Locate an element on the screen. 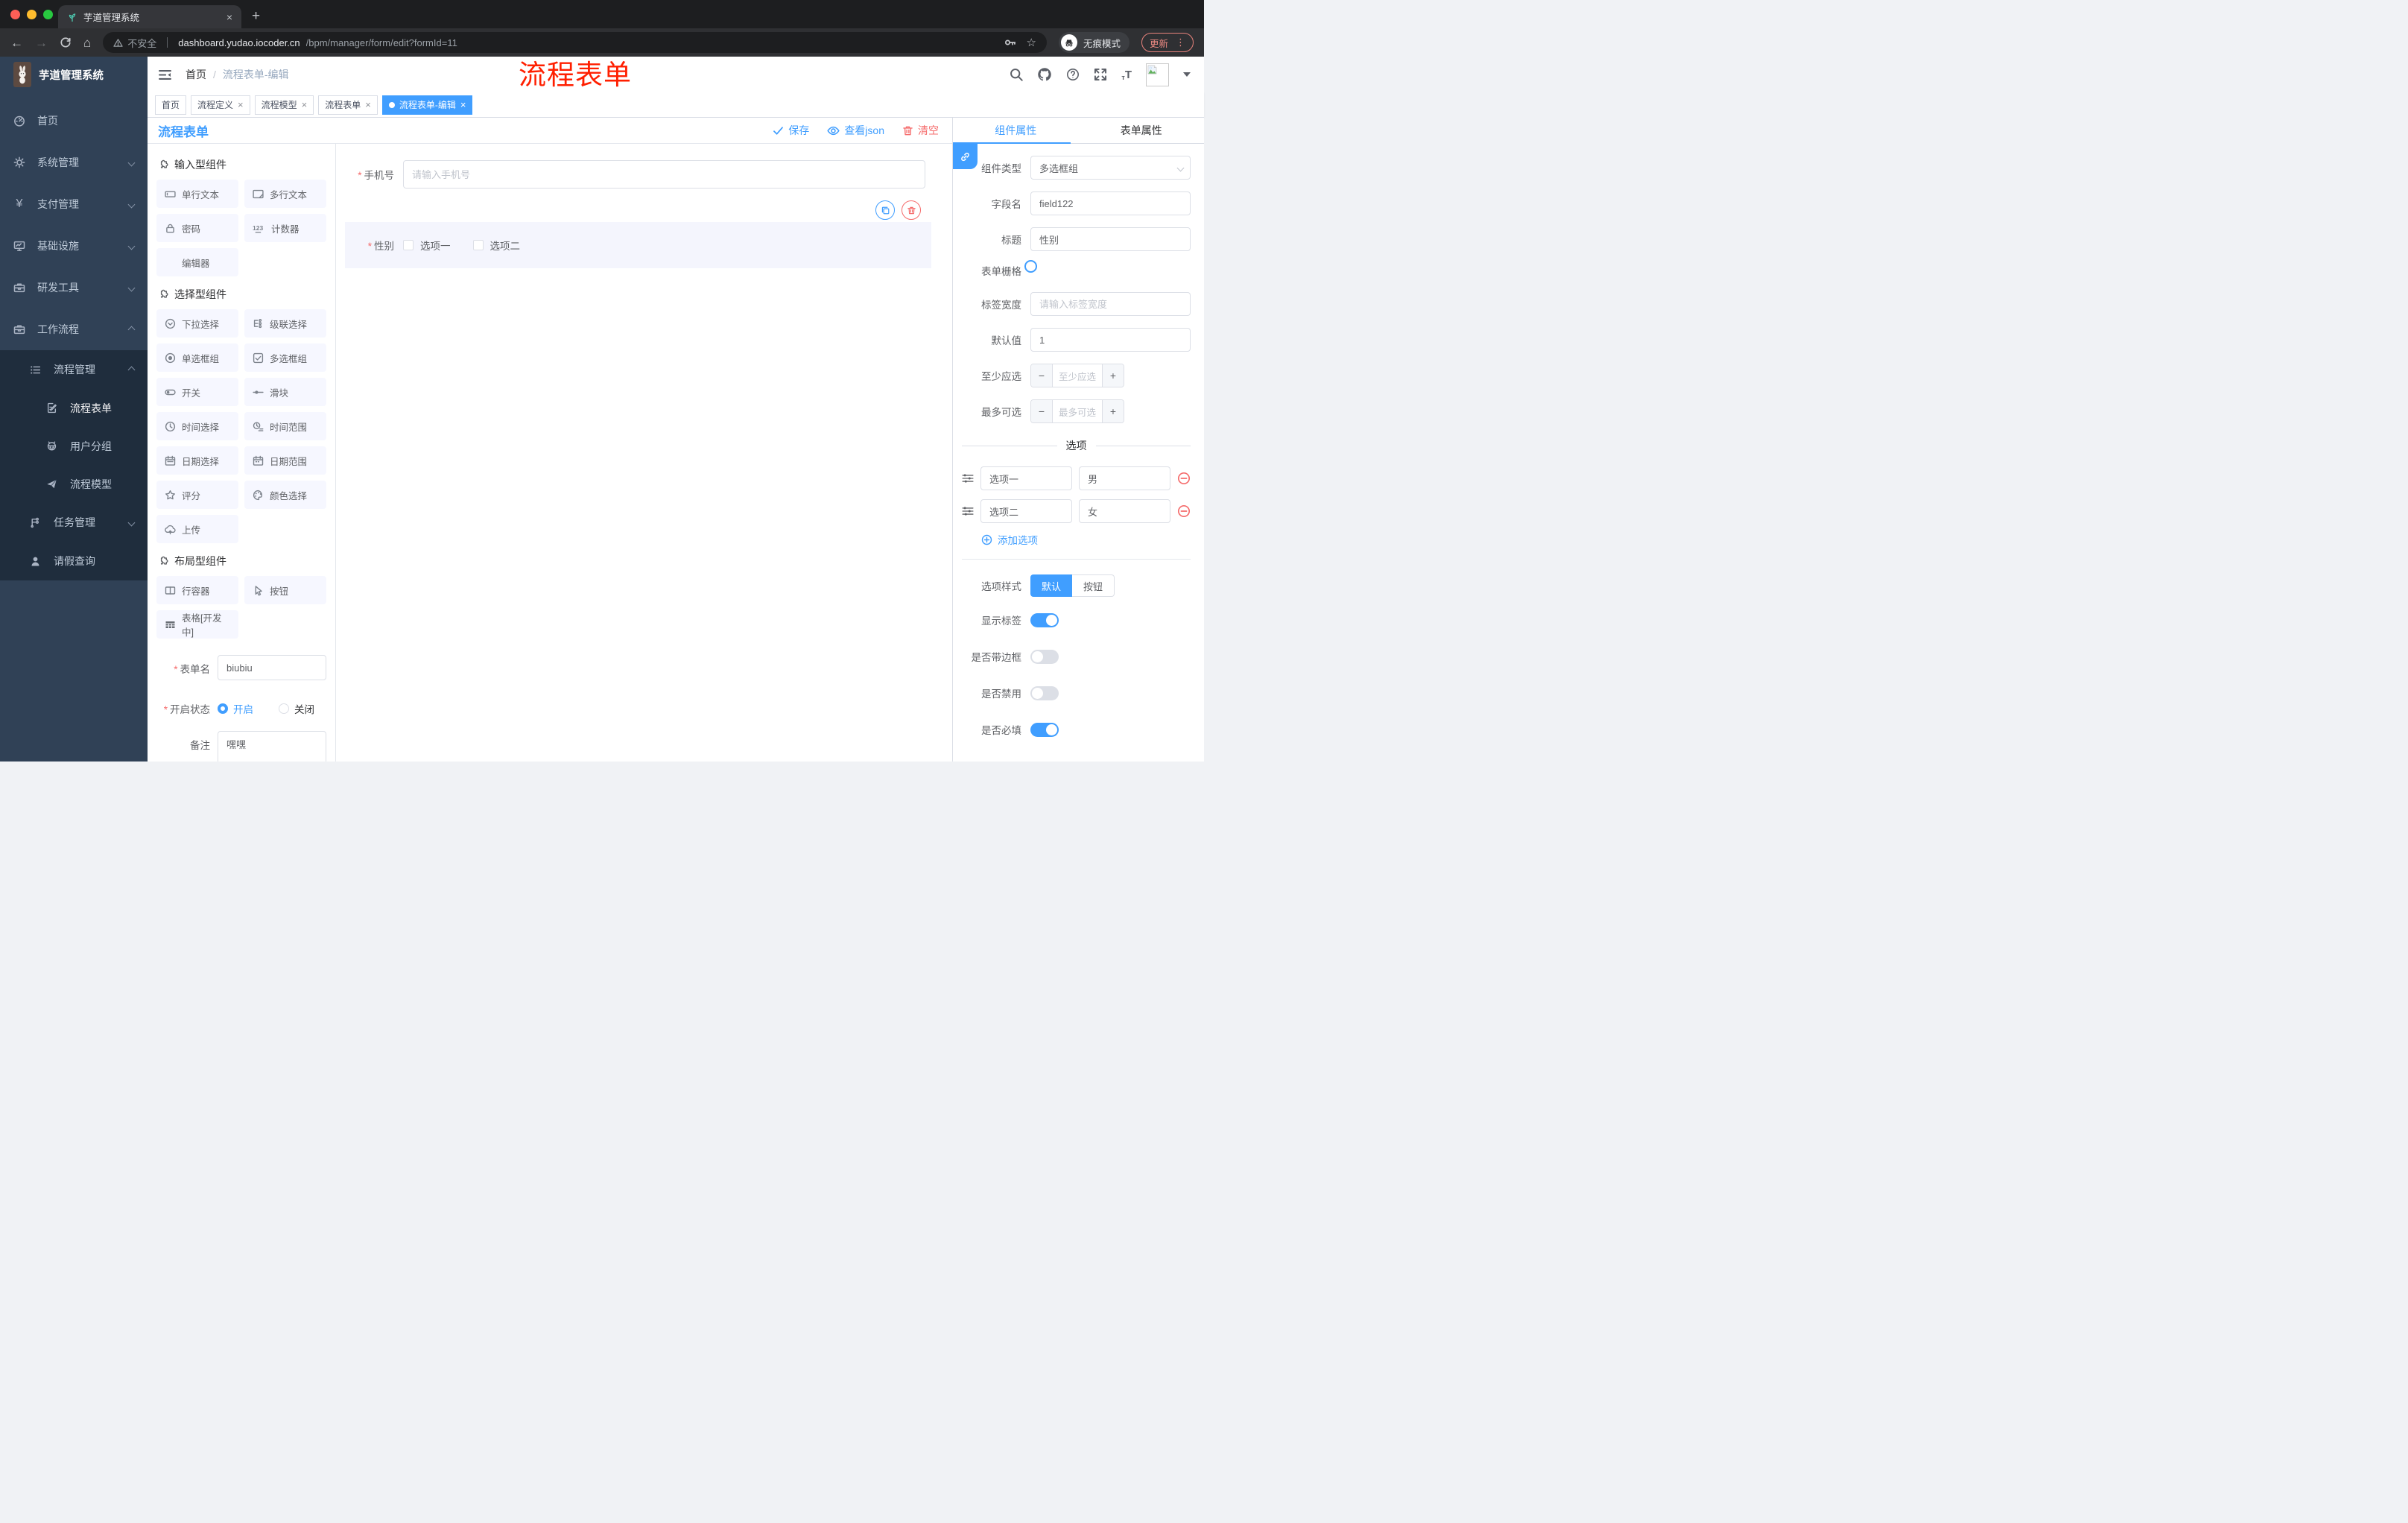  sidebar-item-process-model: 流程模型 is located at coordinates (74, 484).